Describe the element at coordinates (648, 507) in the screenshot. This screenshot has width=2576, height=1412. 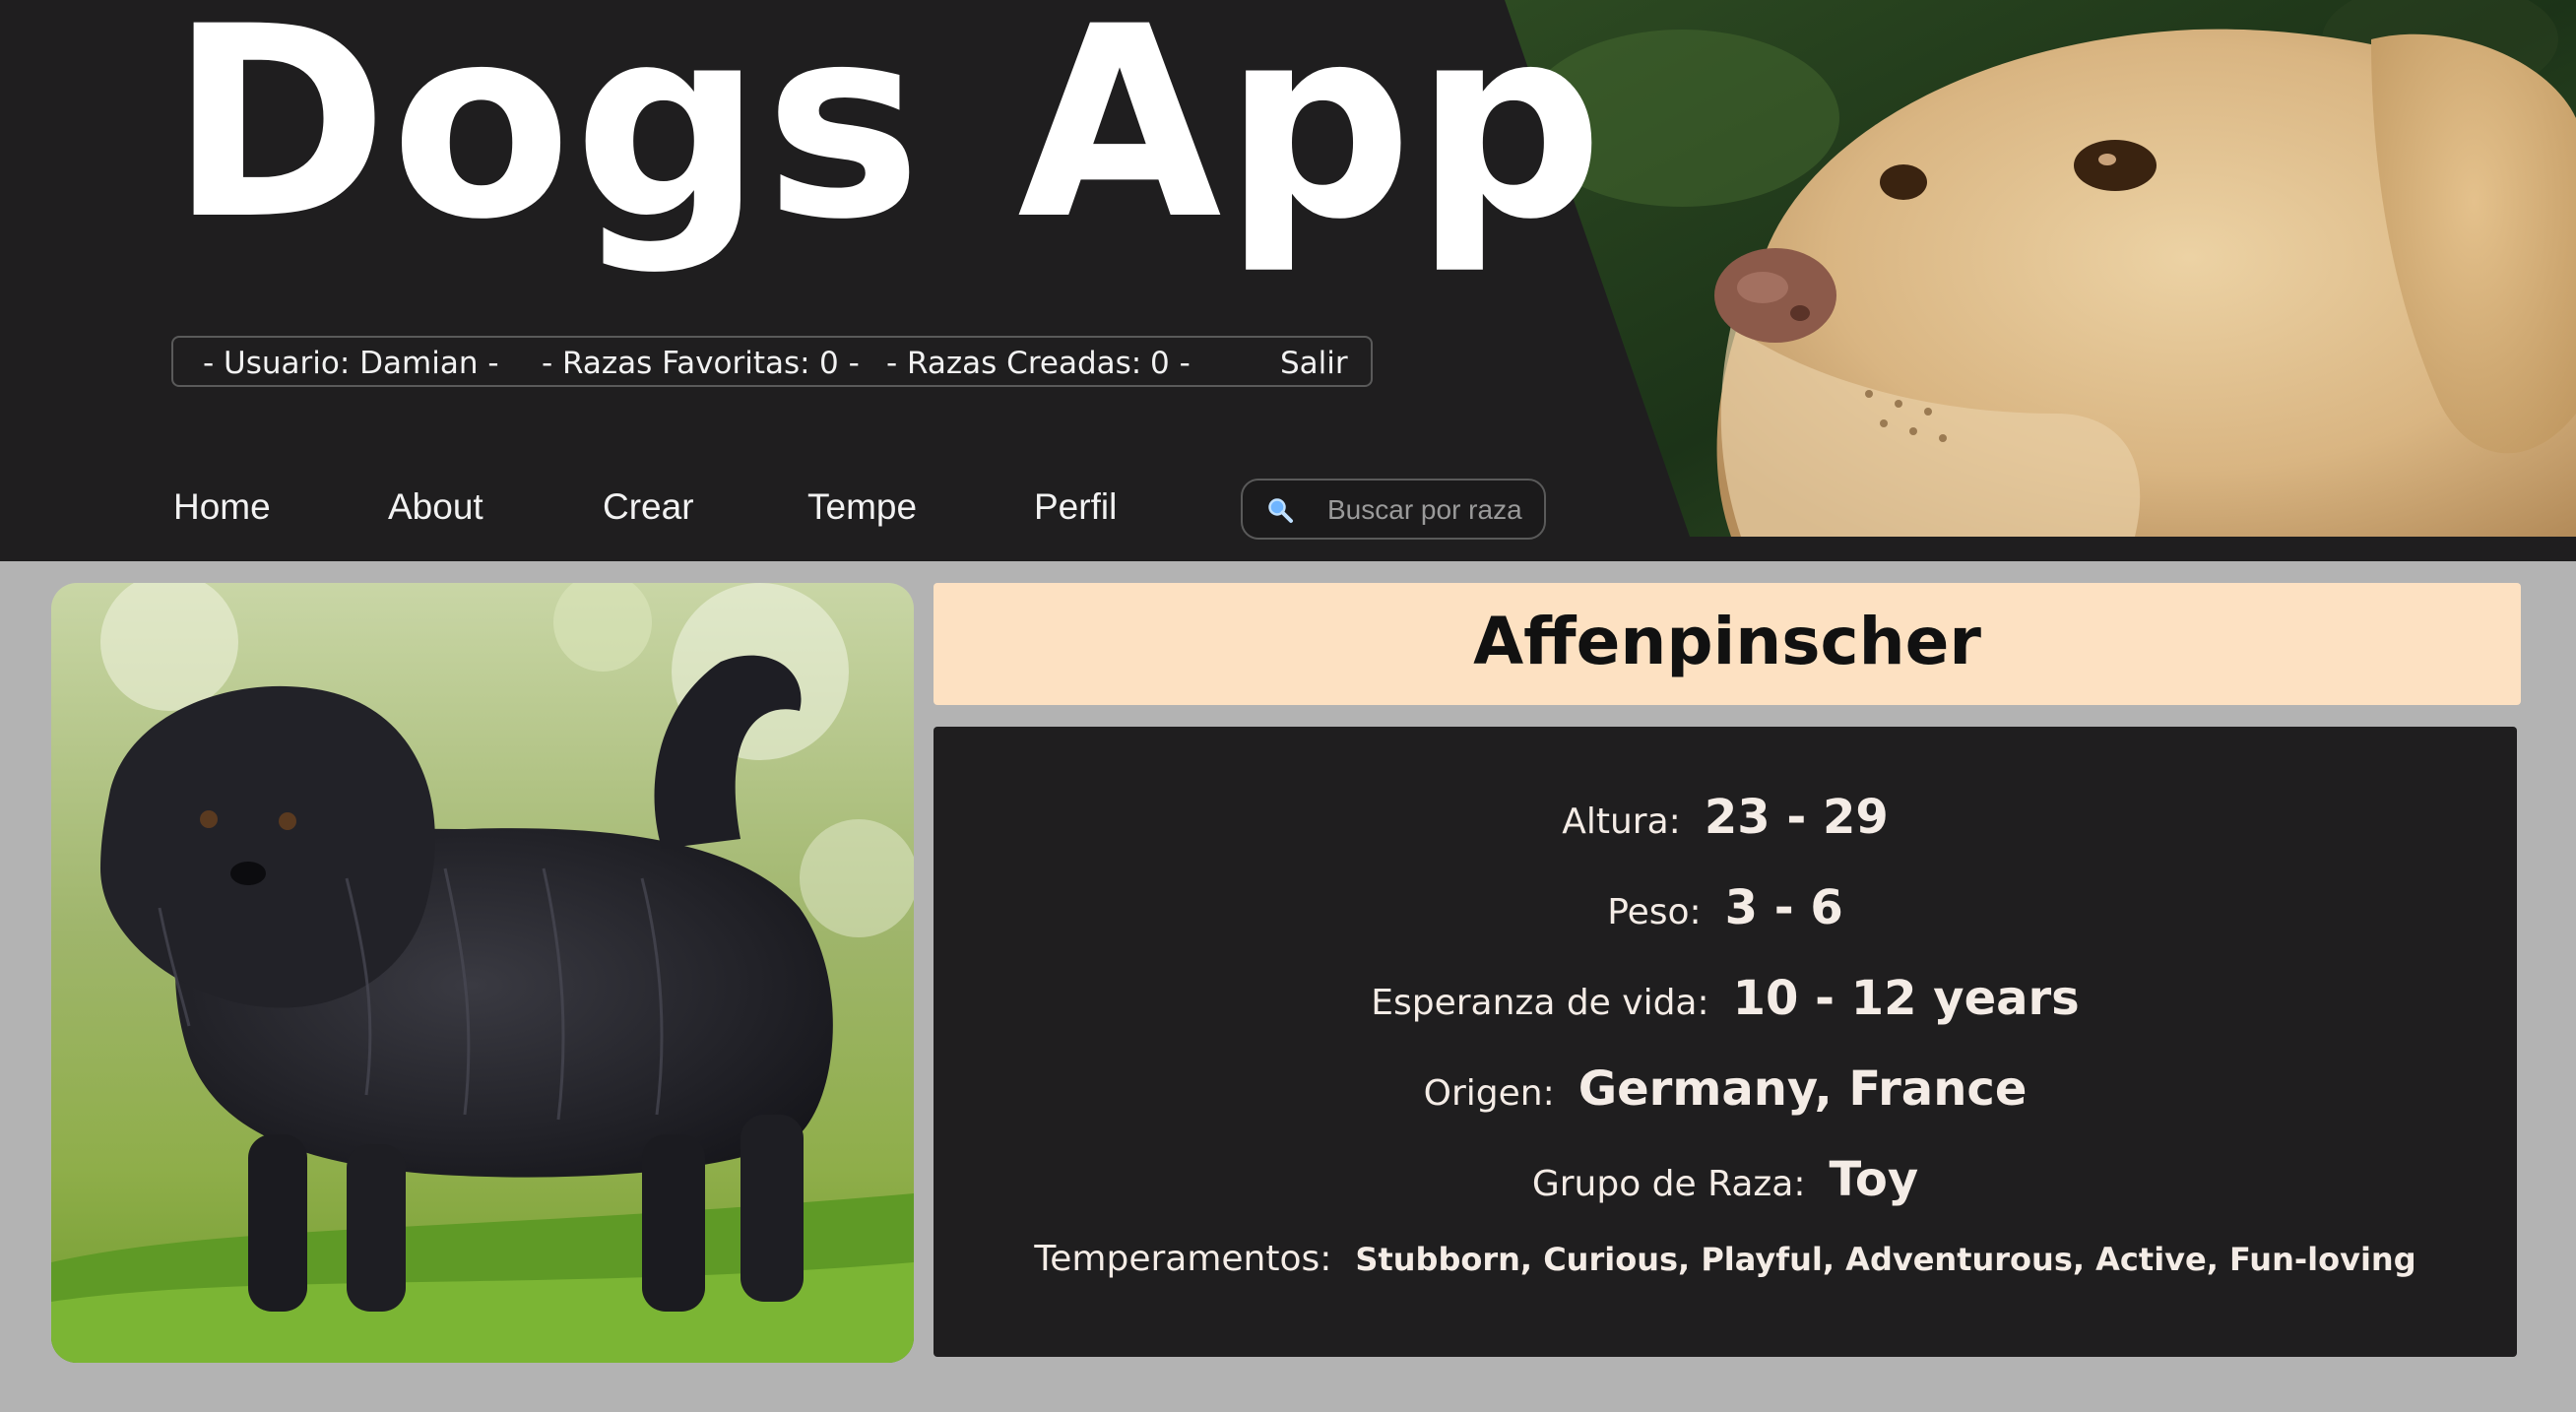
I see `nav-crear: Crear` at that location.